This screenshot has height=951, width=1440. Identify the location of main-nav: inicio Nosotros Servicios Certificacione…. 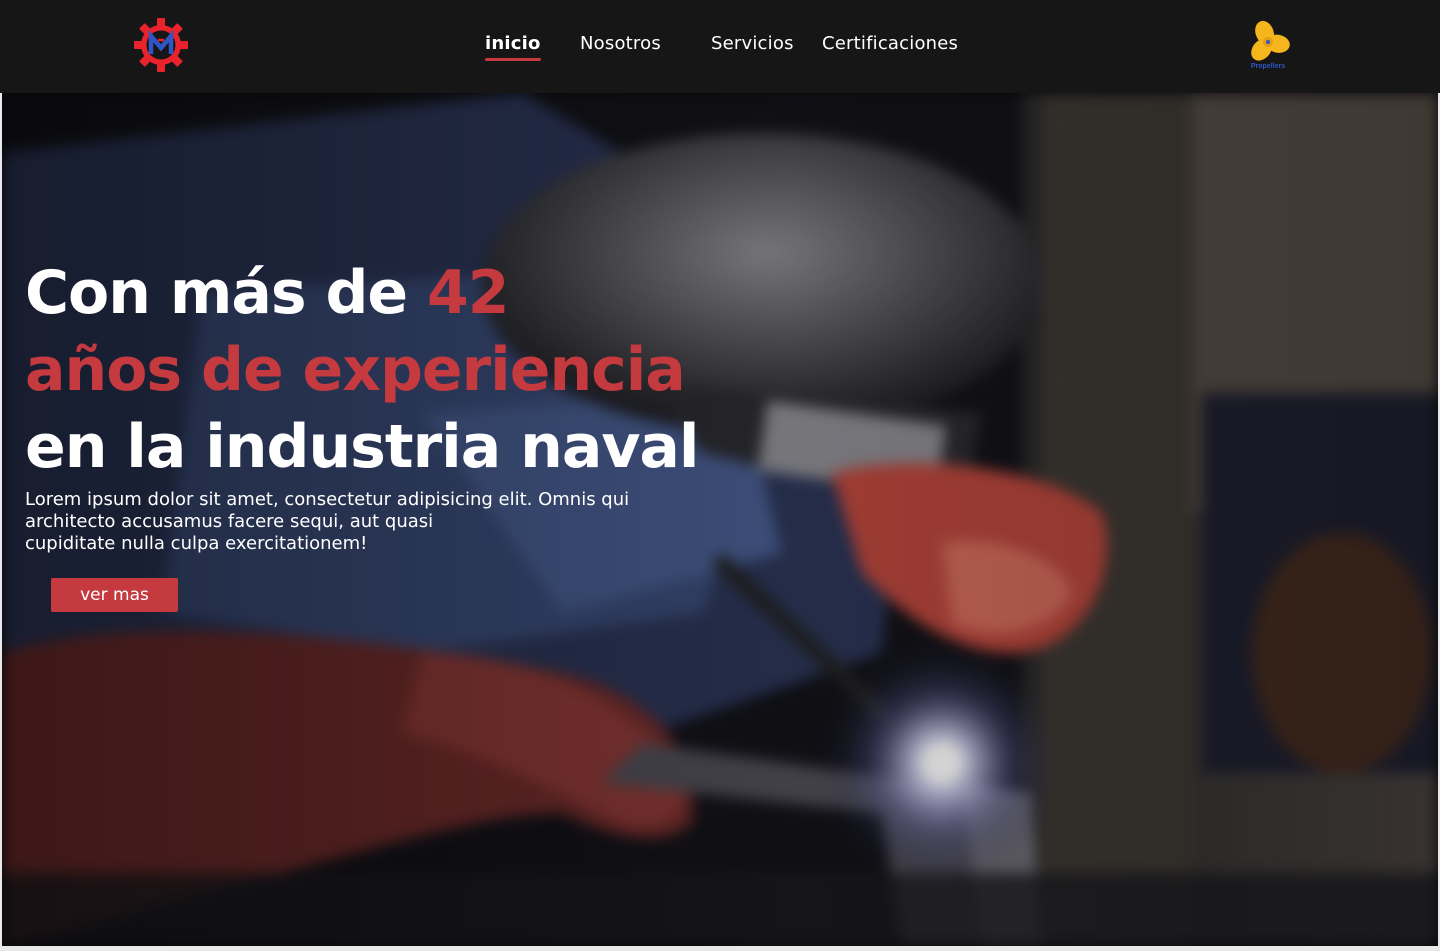
(720, 46).